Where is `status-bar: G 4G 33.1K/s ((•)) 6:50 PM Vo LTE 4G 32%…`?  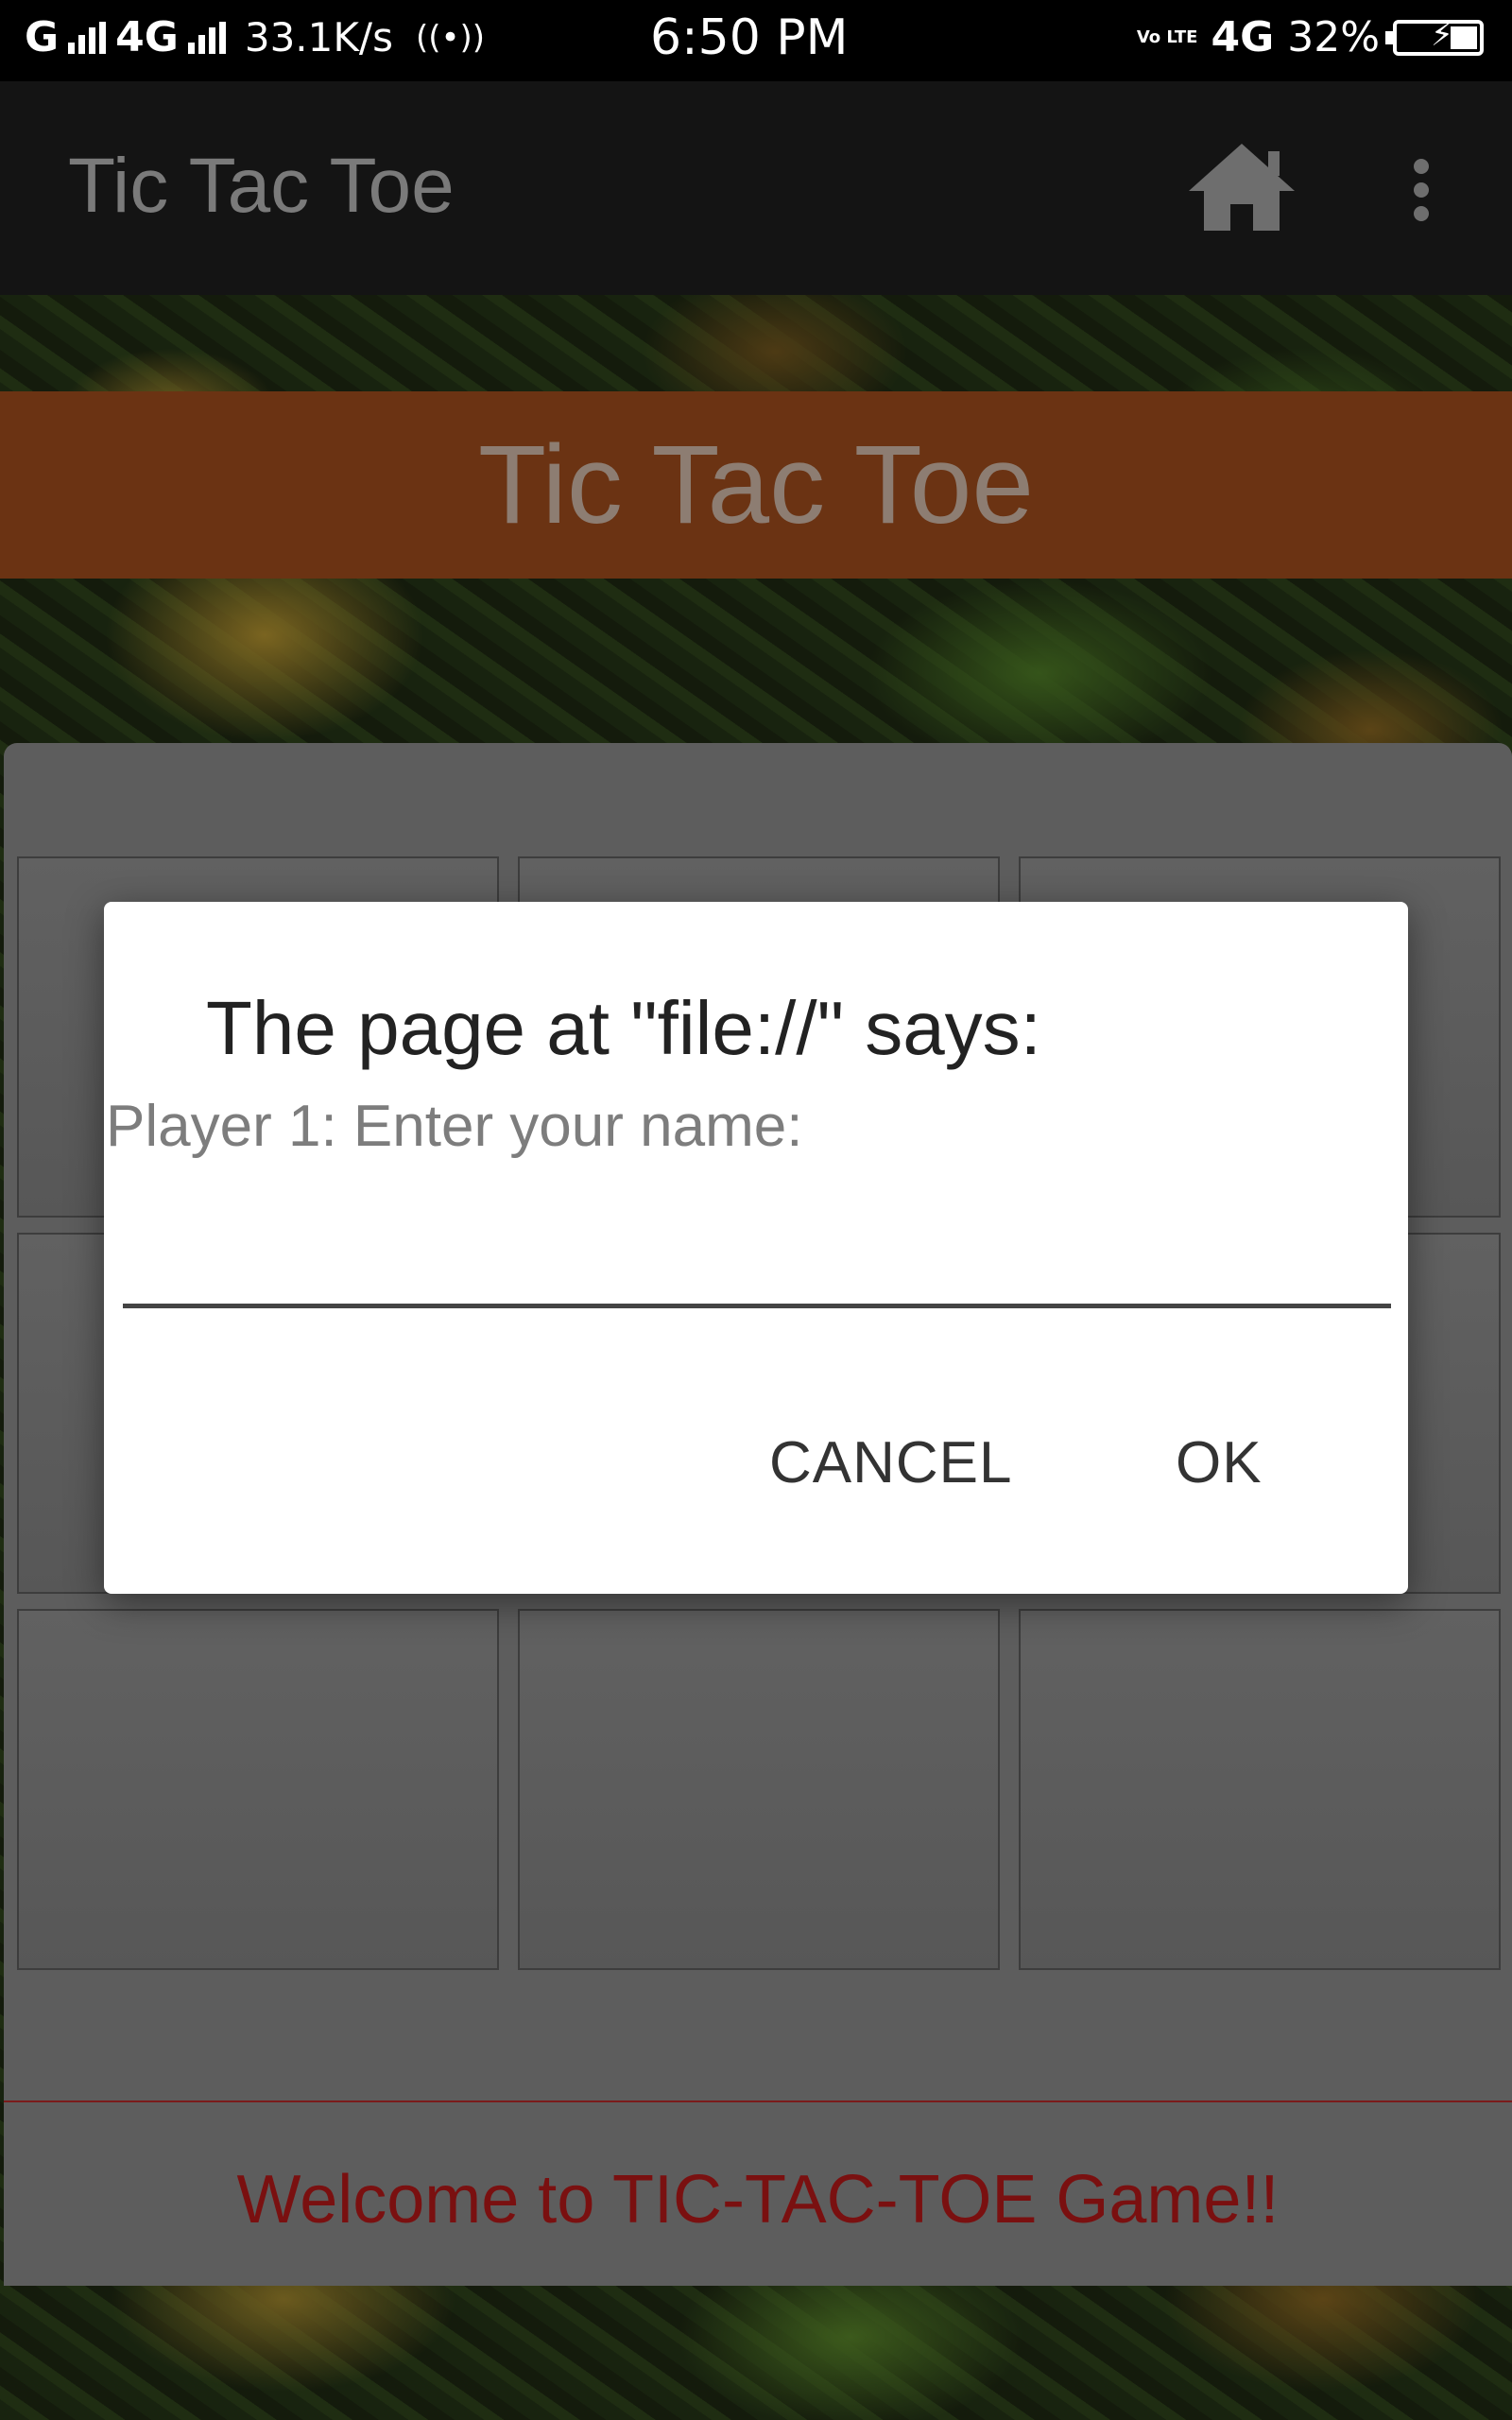
status-bar: G 4G 33.1K/s ((•)) 6:50 PM Vo LTE 4G 32%… is located at coordinates (756, 40).